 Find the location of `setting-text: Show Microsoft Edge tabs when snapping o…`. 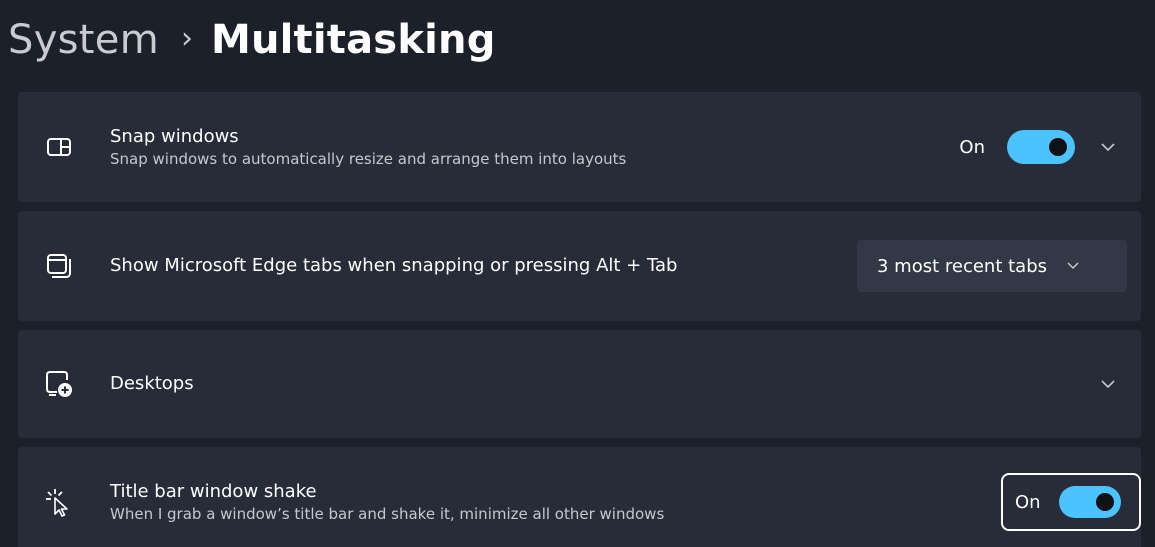

setting-text: Show Microsoft Edge tabs when snapping o… is located at coordinates (393, 266).